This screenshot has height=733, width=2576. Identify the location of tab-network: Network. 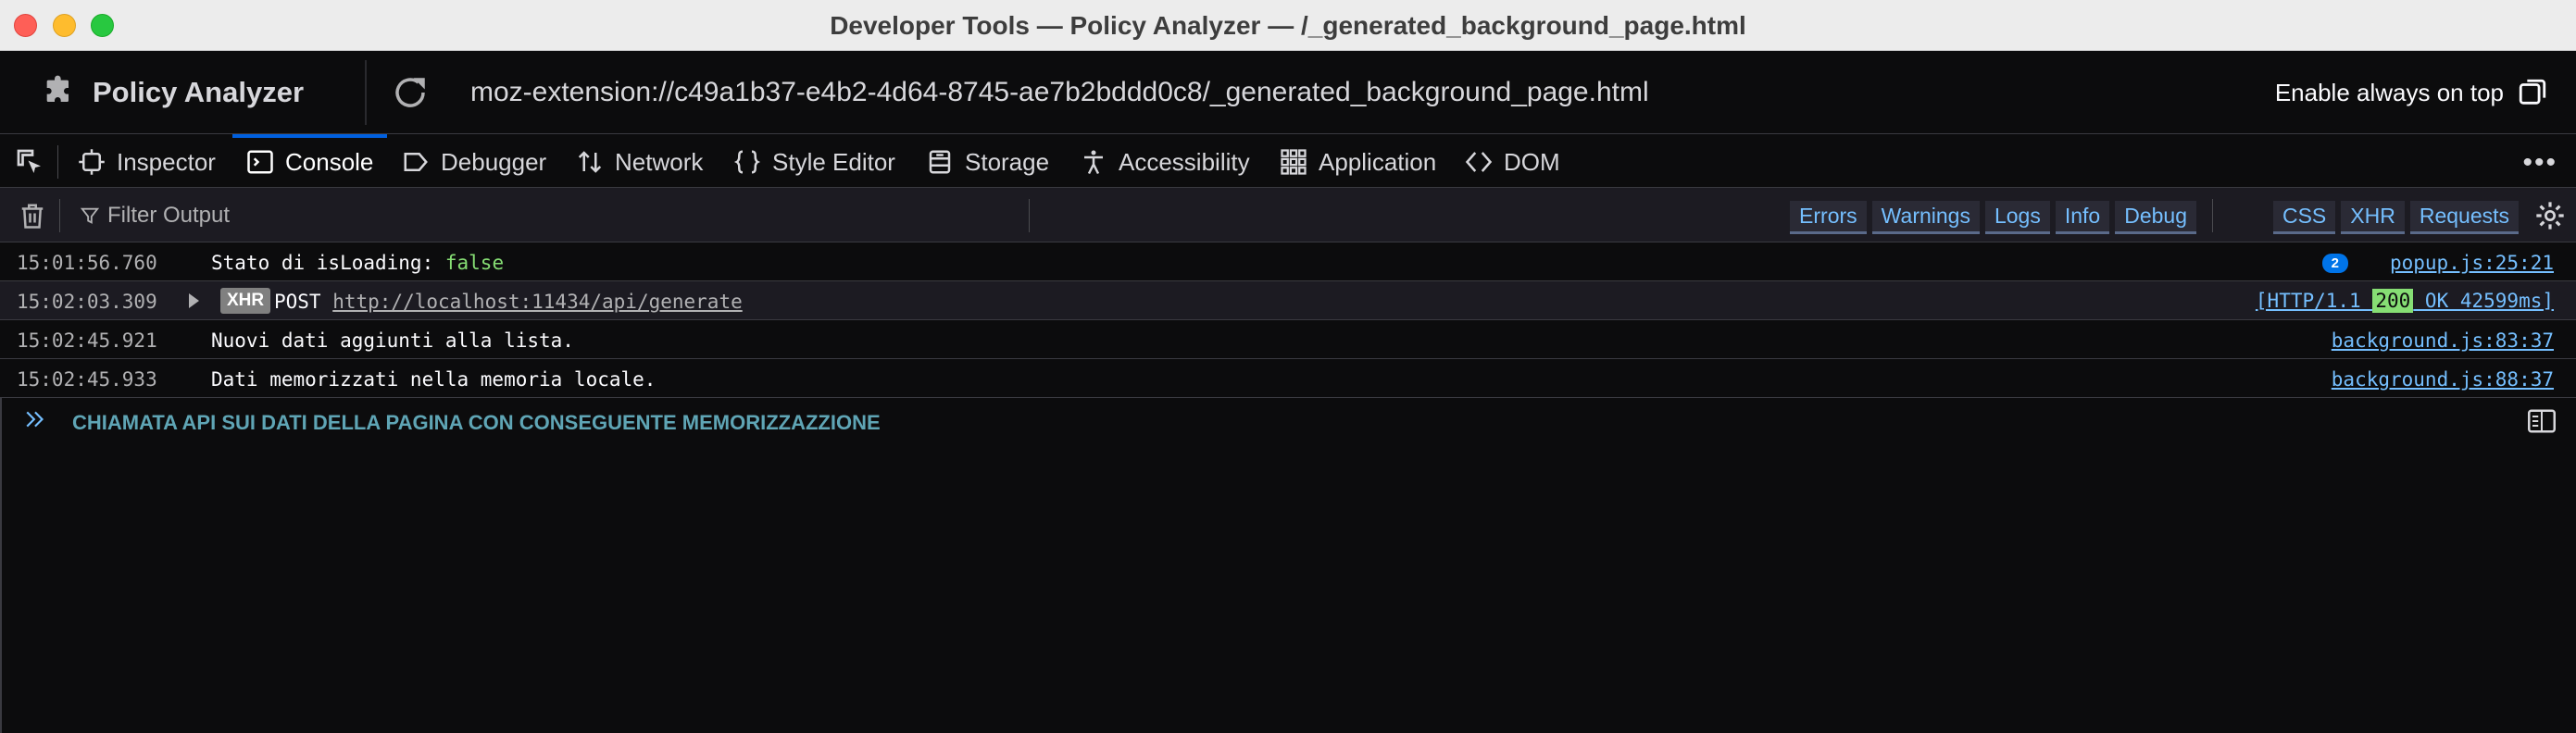
(640, 161).